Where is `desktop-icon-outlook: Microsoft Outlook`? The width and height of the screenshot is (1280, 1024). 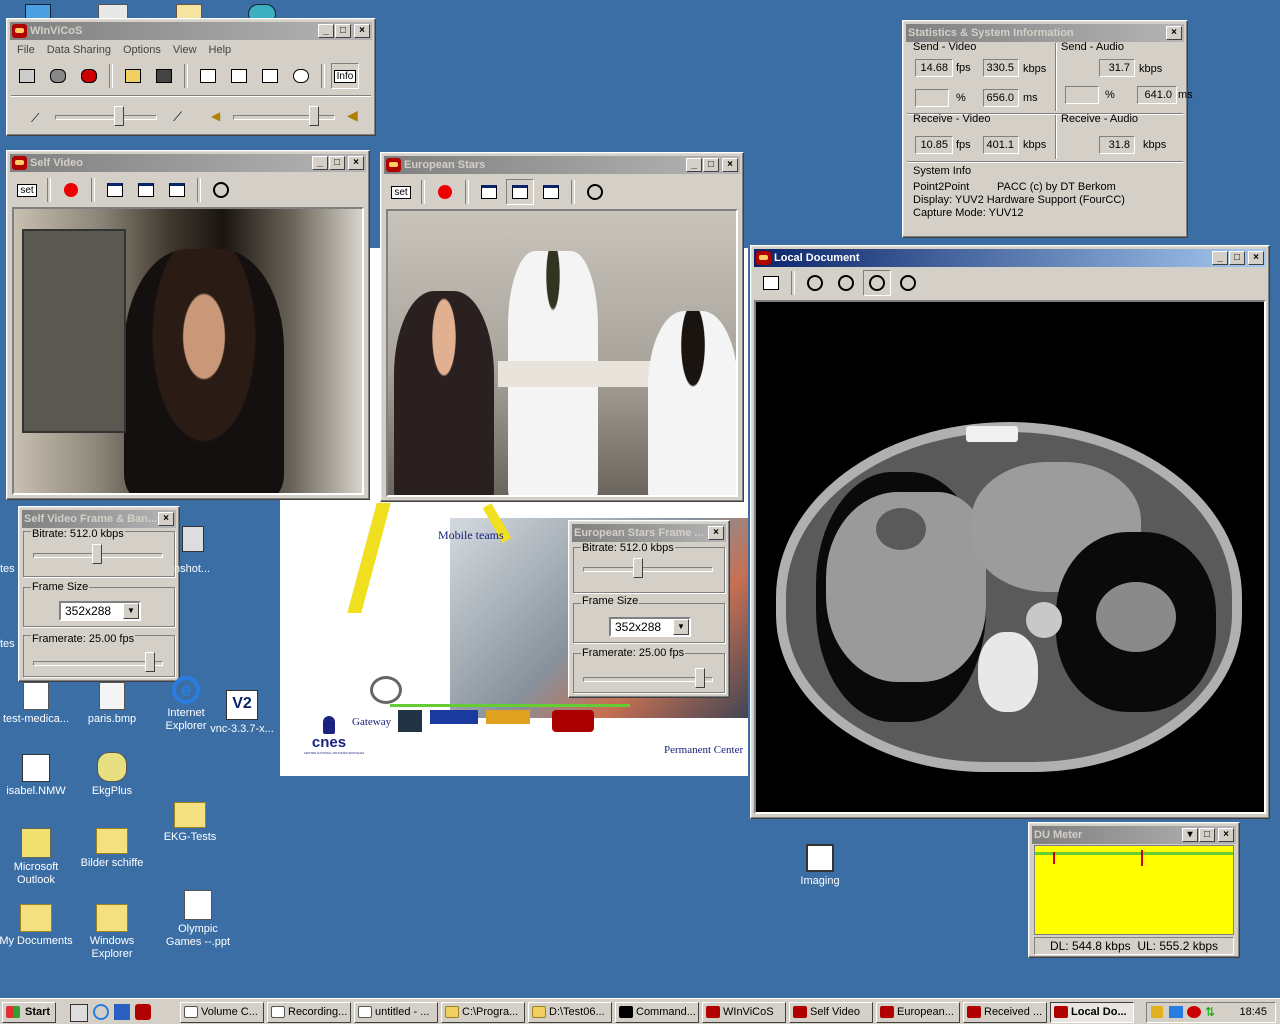
desktop-icon-outlook: Microsoft Outlook is located at coordinates (37, 857).